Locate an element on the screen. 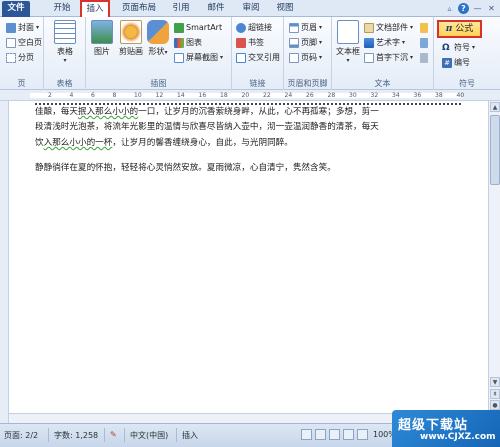  site-watermark-logo: 超级下载站 www.CJXZ.com is located at coordinates (446, 428).